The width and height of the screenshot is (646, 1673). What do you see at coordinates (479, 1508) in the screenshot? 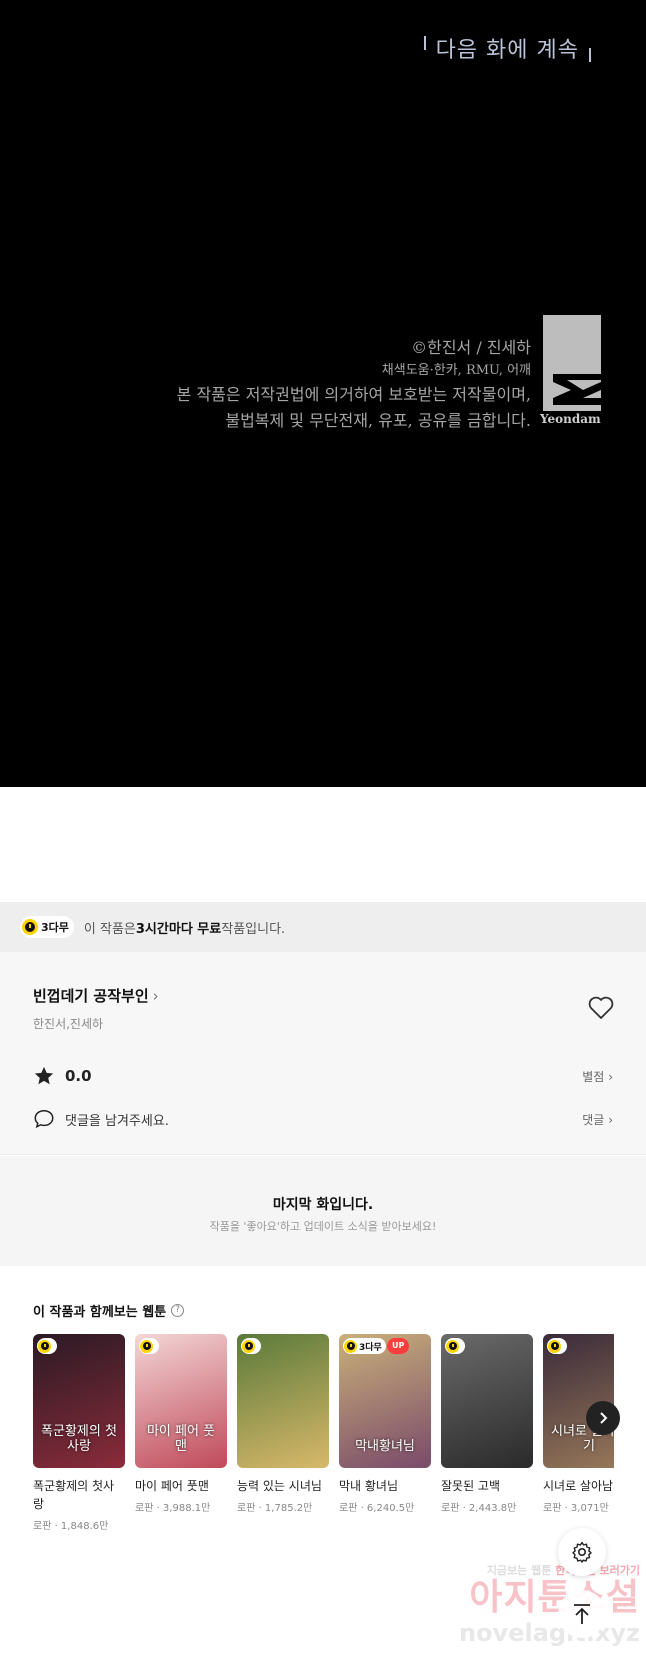
I see `recommendation-meta: 로판 · 2,443.8만` at bounding box center [479, 1508].